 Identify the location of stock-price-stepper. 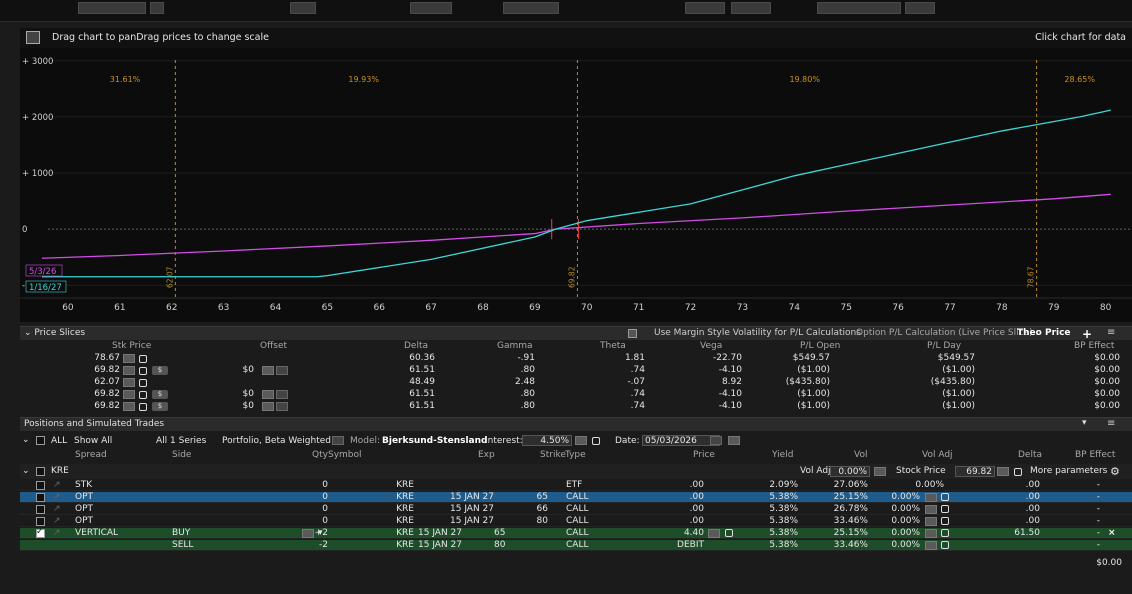
(1003, 471).